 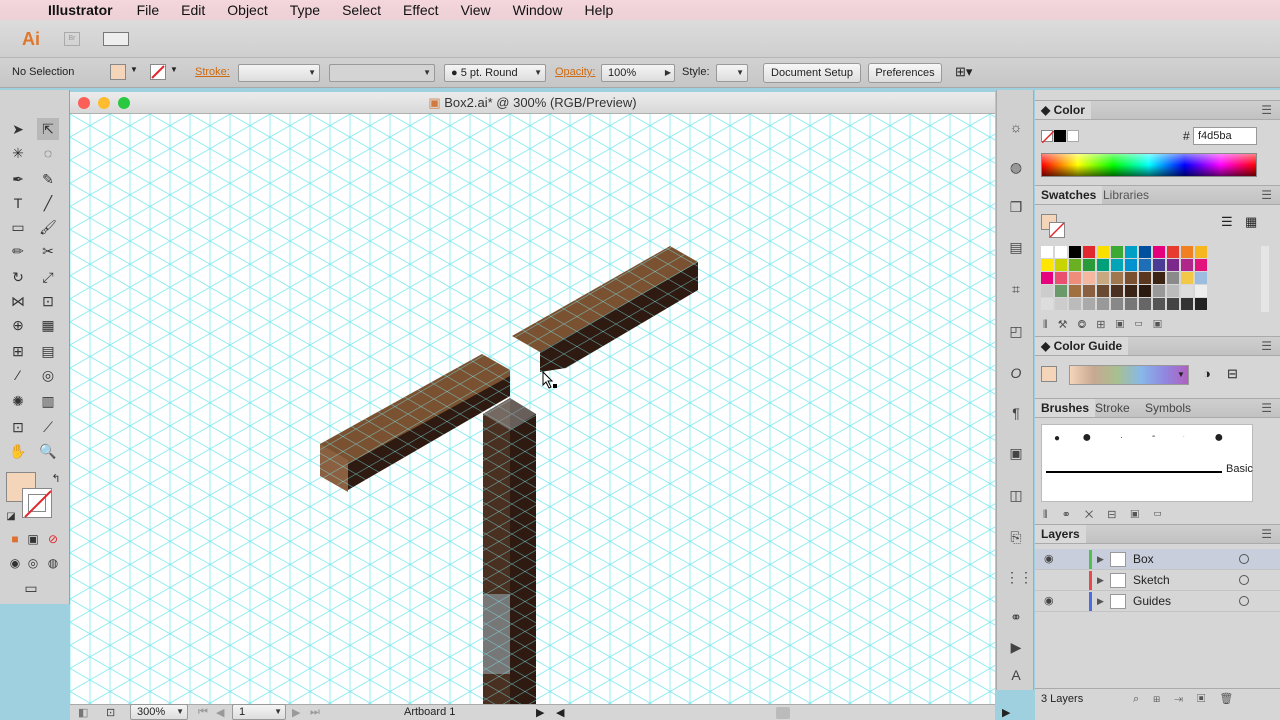 What do you see at coordinates (18, 351) in the screenshot?
I see `mesh-tool-icon: ⊞` at bounding box center [18, 351].